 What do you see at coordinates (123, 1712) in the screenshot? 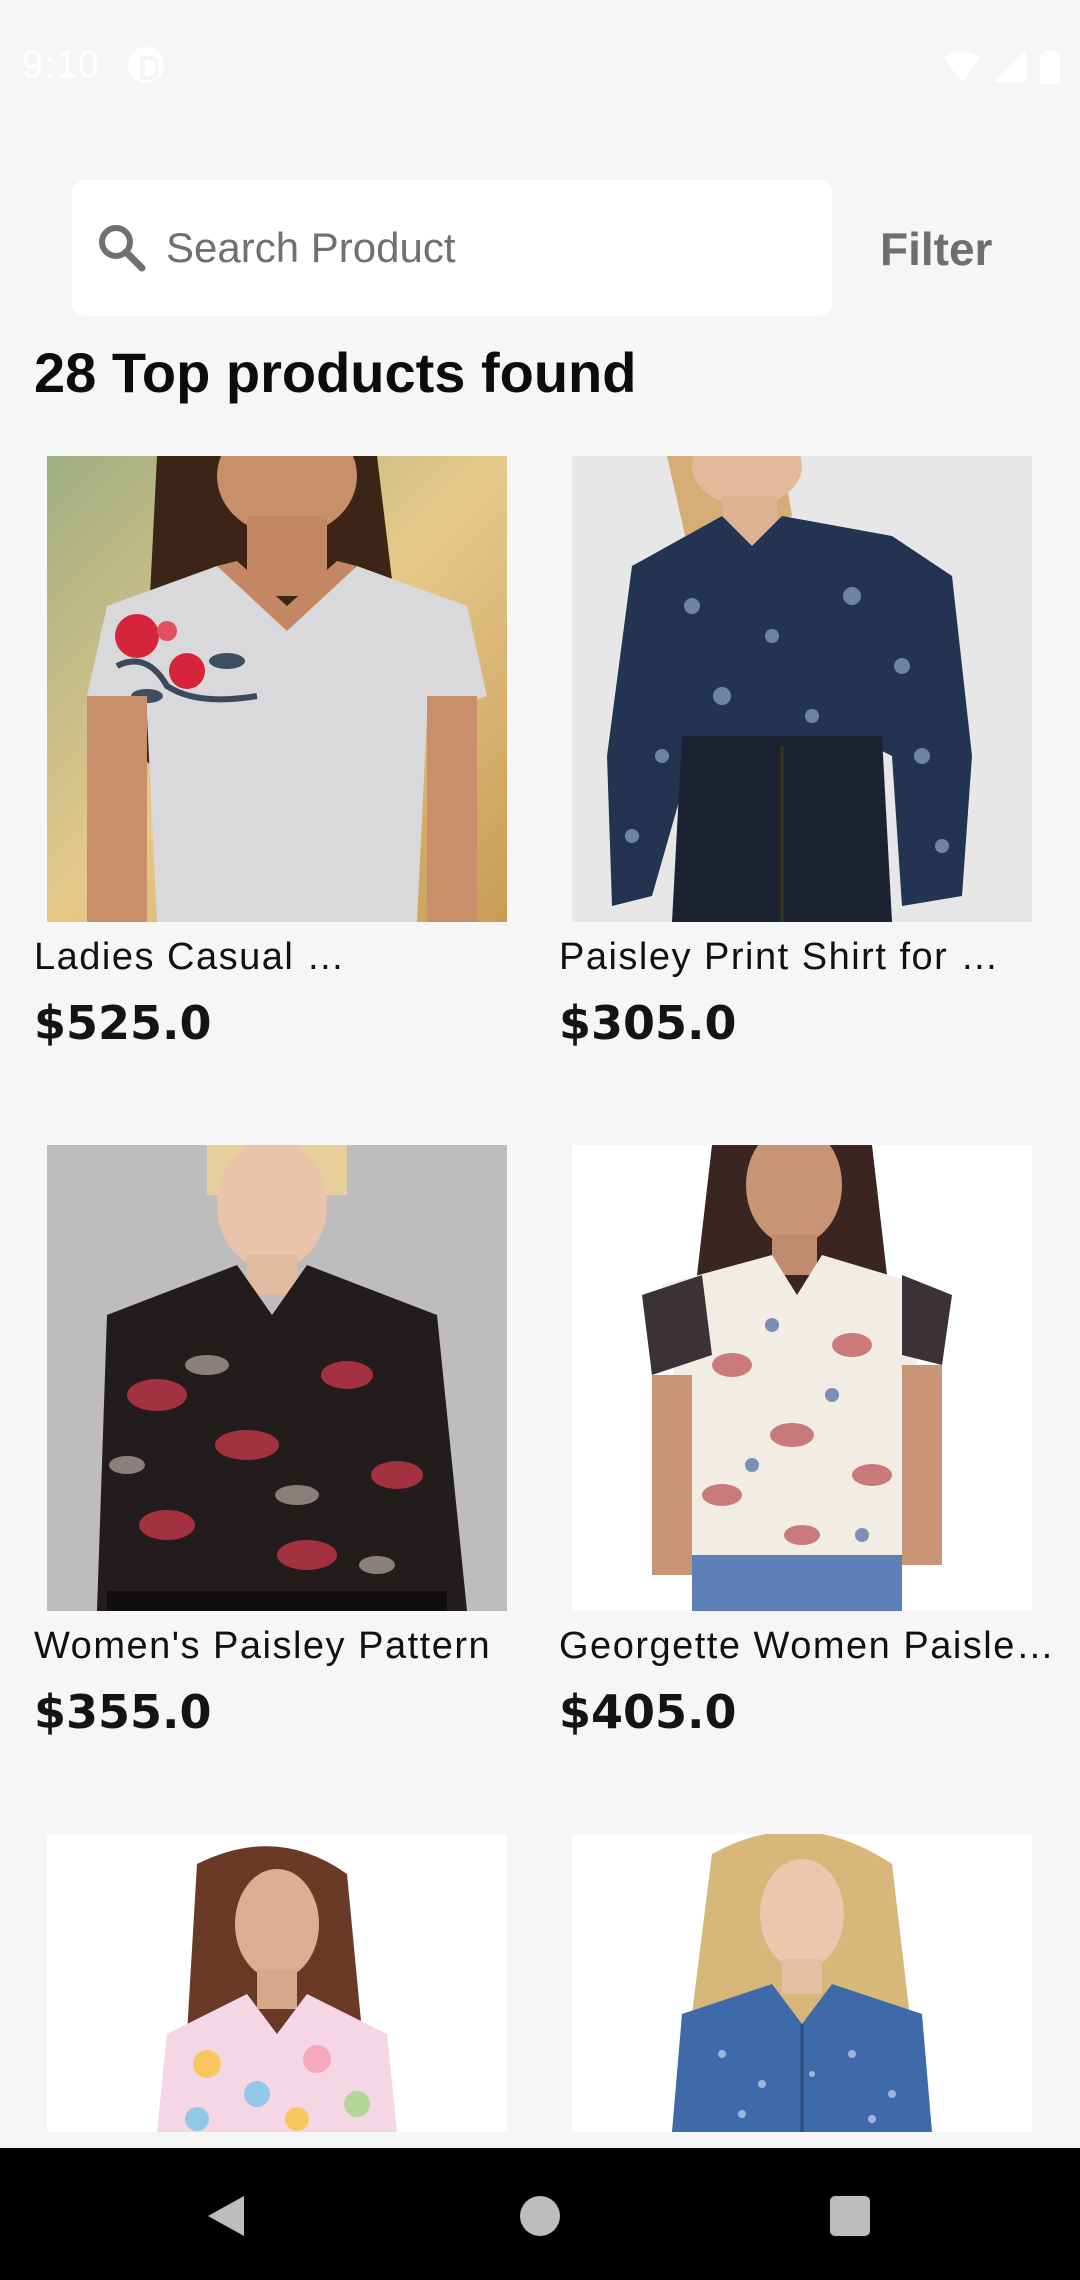
I see `product-price: $355.0` at bounding box center [123, 1712].